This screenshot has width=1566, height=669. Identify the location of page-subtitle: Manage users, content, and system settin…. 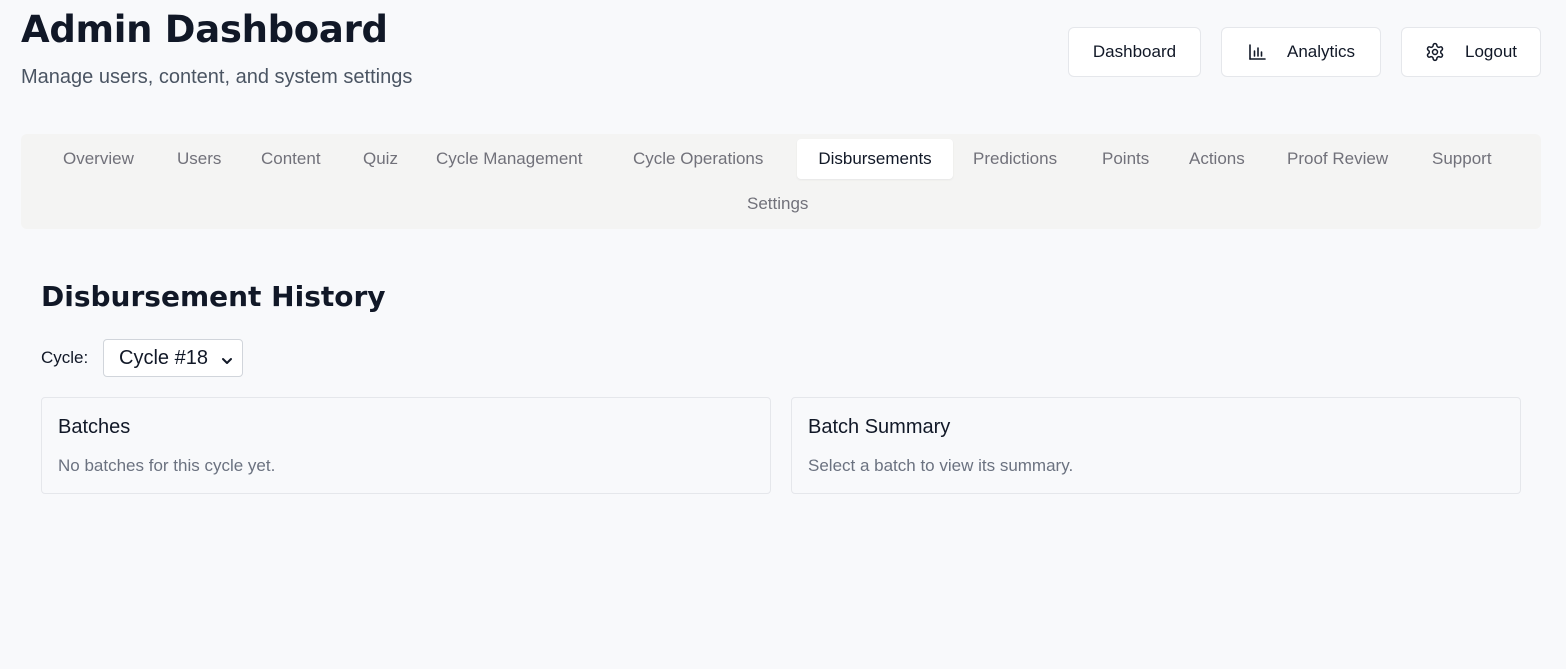
(217, 77).